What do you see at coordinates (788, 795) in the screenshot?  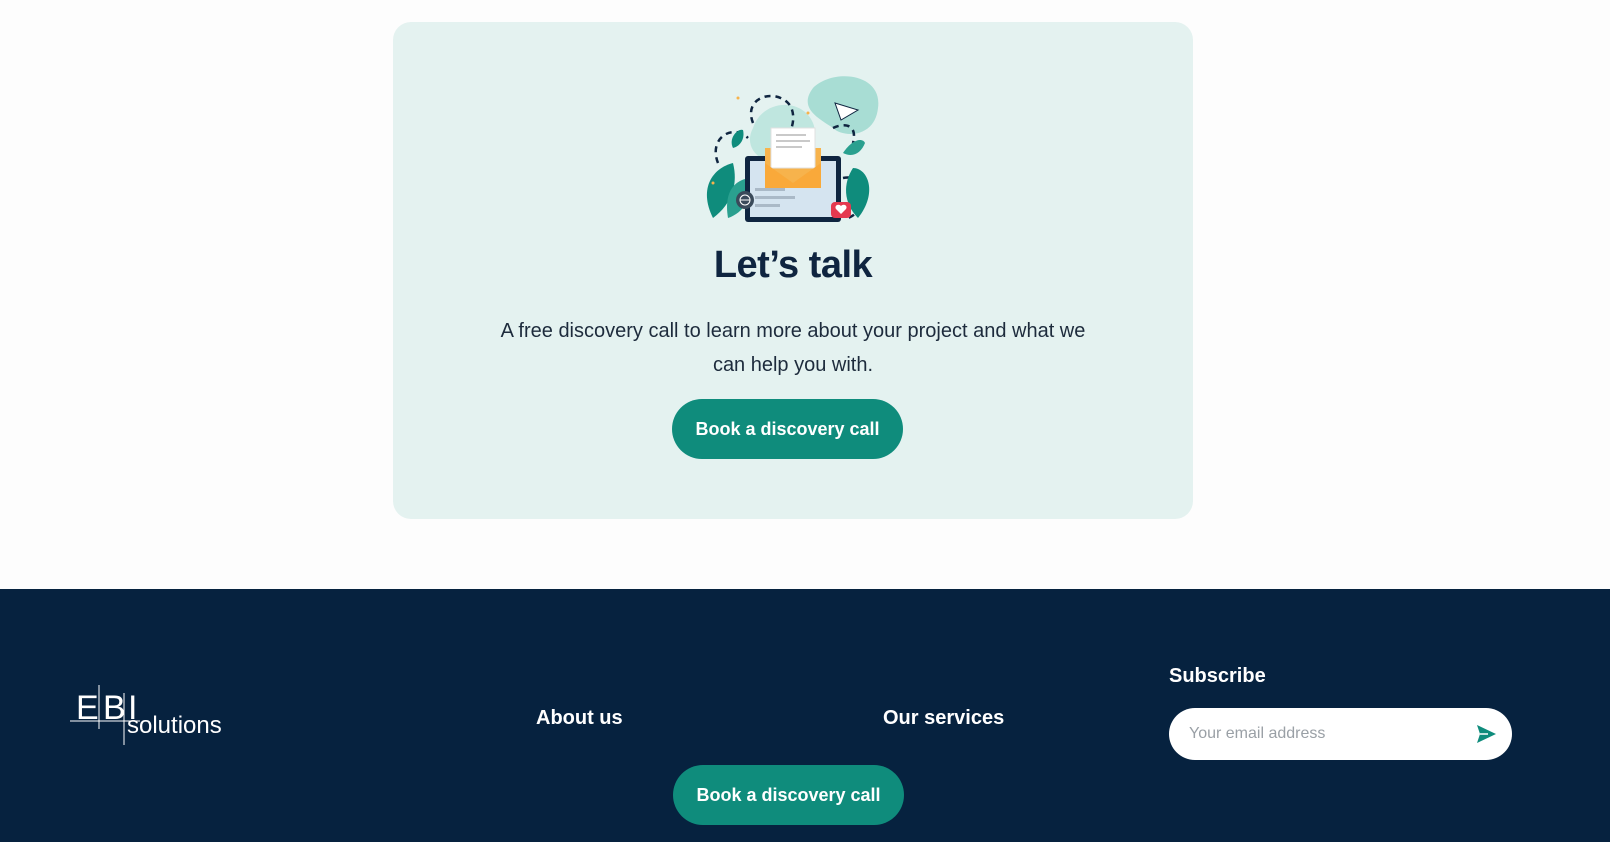 I see `footer-book-discovery-call-button: Book a discovery call` at bounding box center [788, 795].